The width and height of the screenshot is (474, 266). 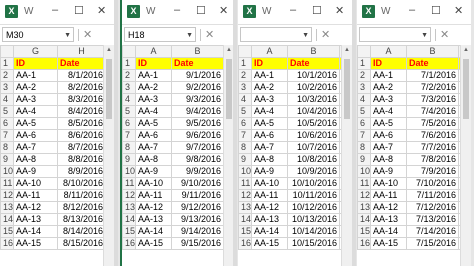 What do you see at coordinates (364, 231) in the screenshot?
I see `row-header: 15` at bounding box center [364, 231].